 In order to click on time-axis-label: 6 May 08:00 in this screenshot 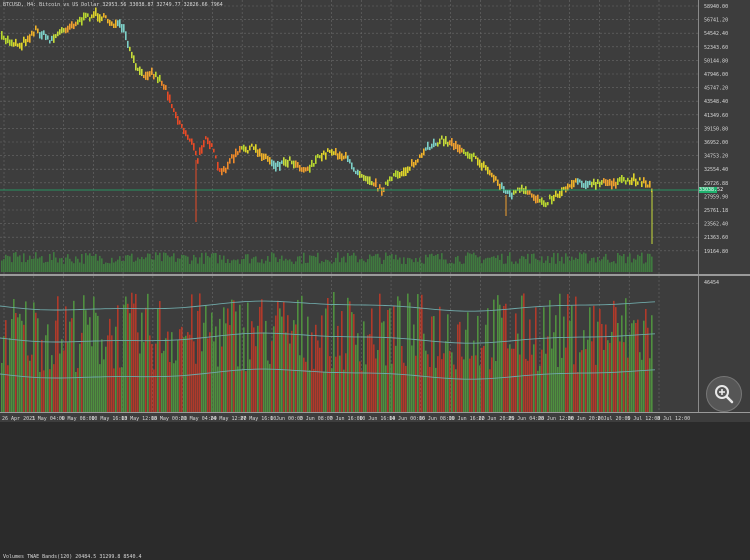, I will do `click(78, 419)`.